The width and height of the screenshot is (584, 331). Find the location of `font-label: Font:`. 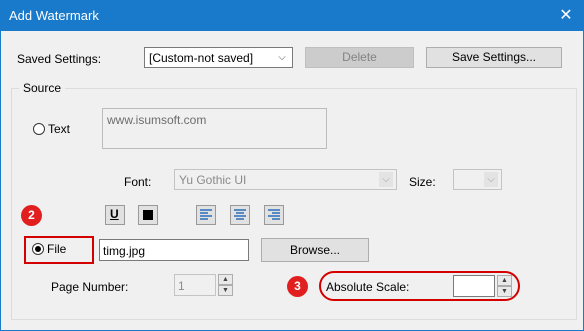

font-label: Font: is located at coordinates (138, 182).